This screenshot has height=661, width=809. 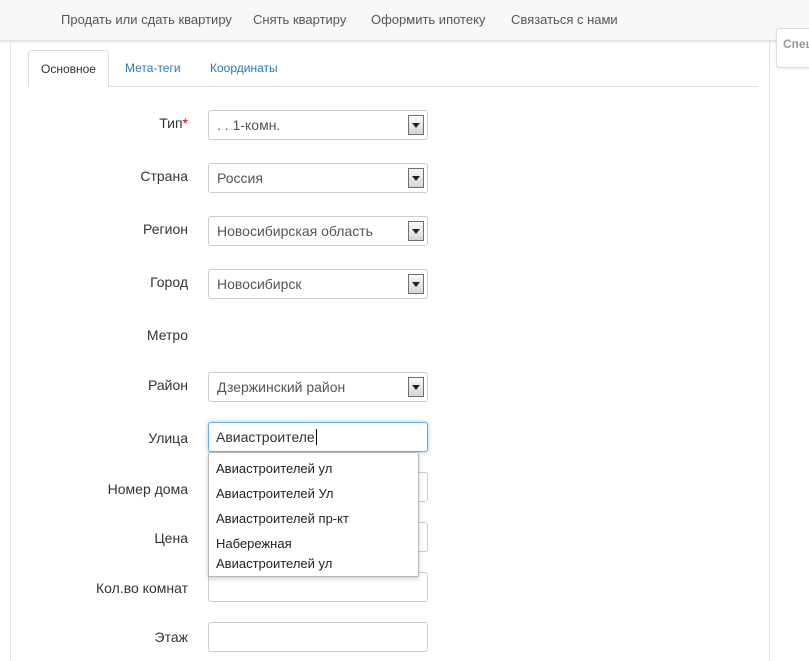 I want to click on region-select: Новосибирская область, so click(x=318, y=231).